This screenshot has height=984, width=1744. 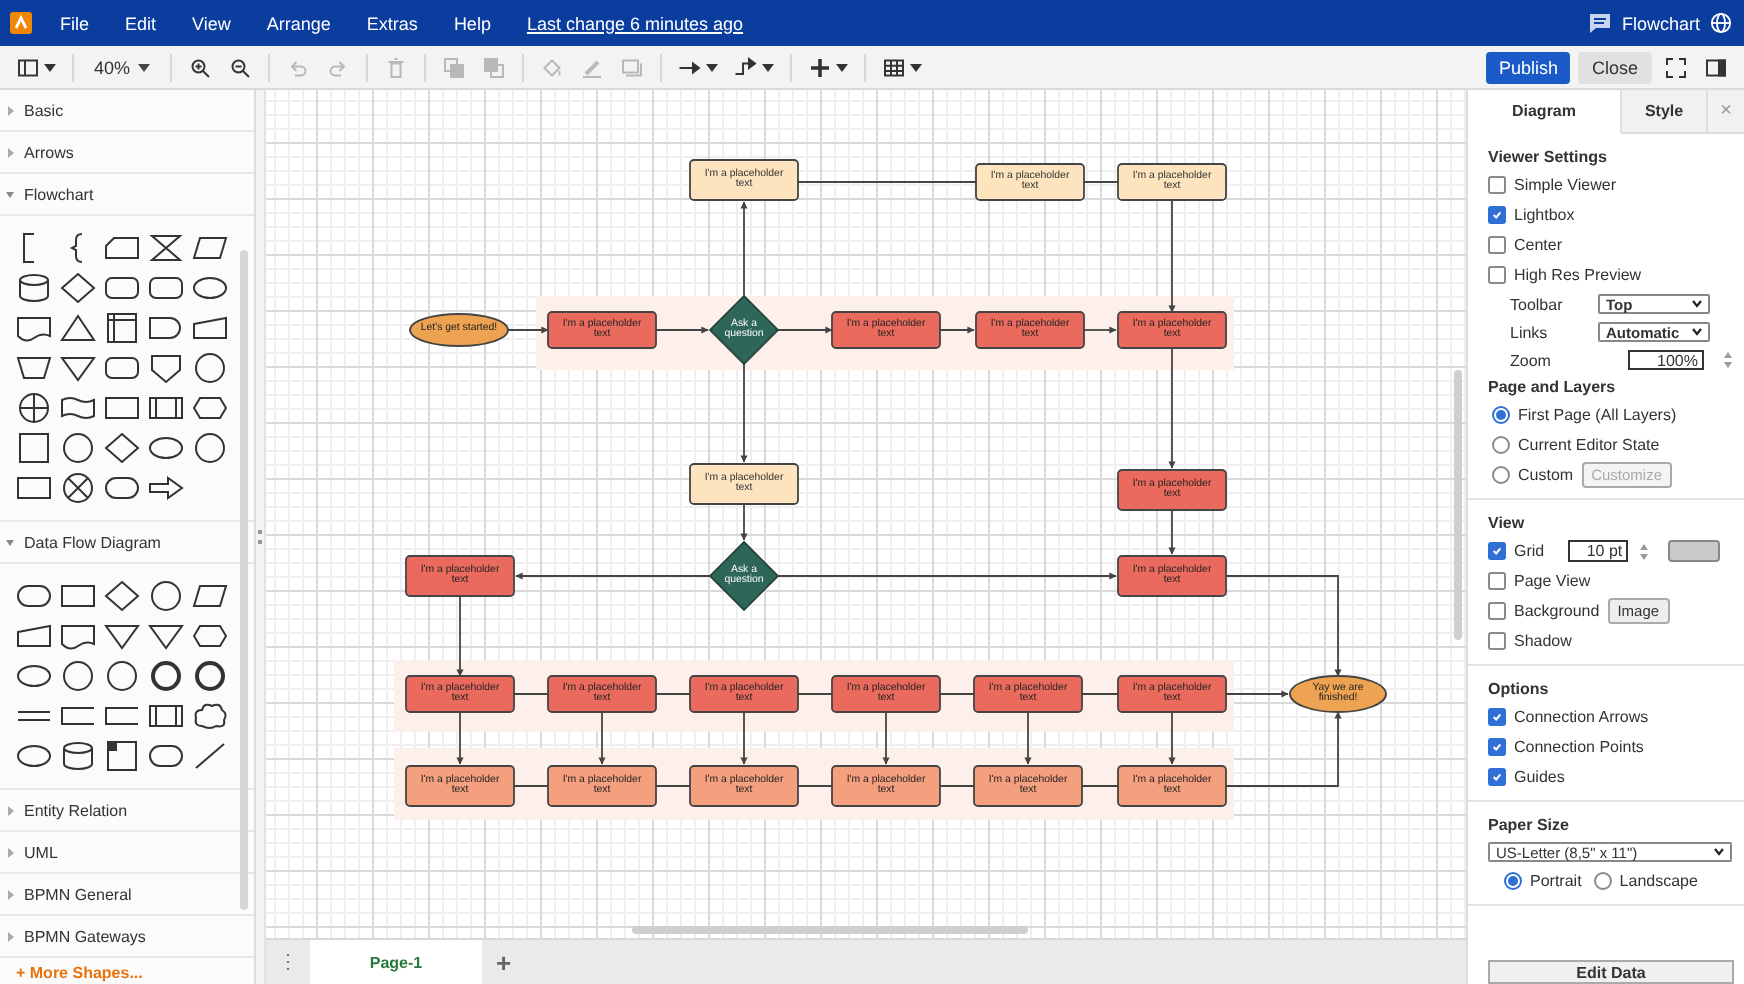 I want to click on add-page-button: +, so click(x=504, y=962).